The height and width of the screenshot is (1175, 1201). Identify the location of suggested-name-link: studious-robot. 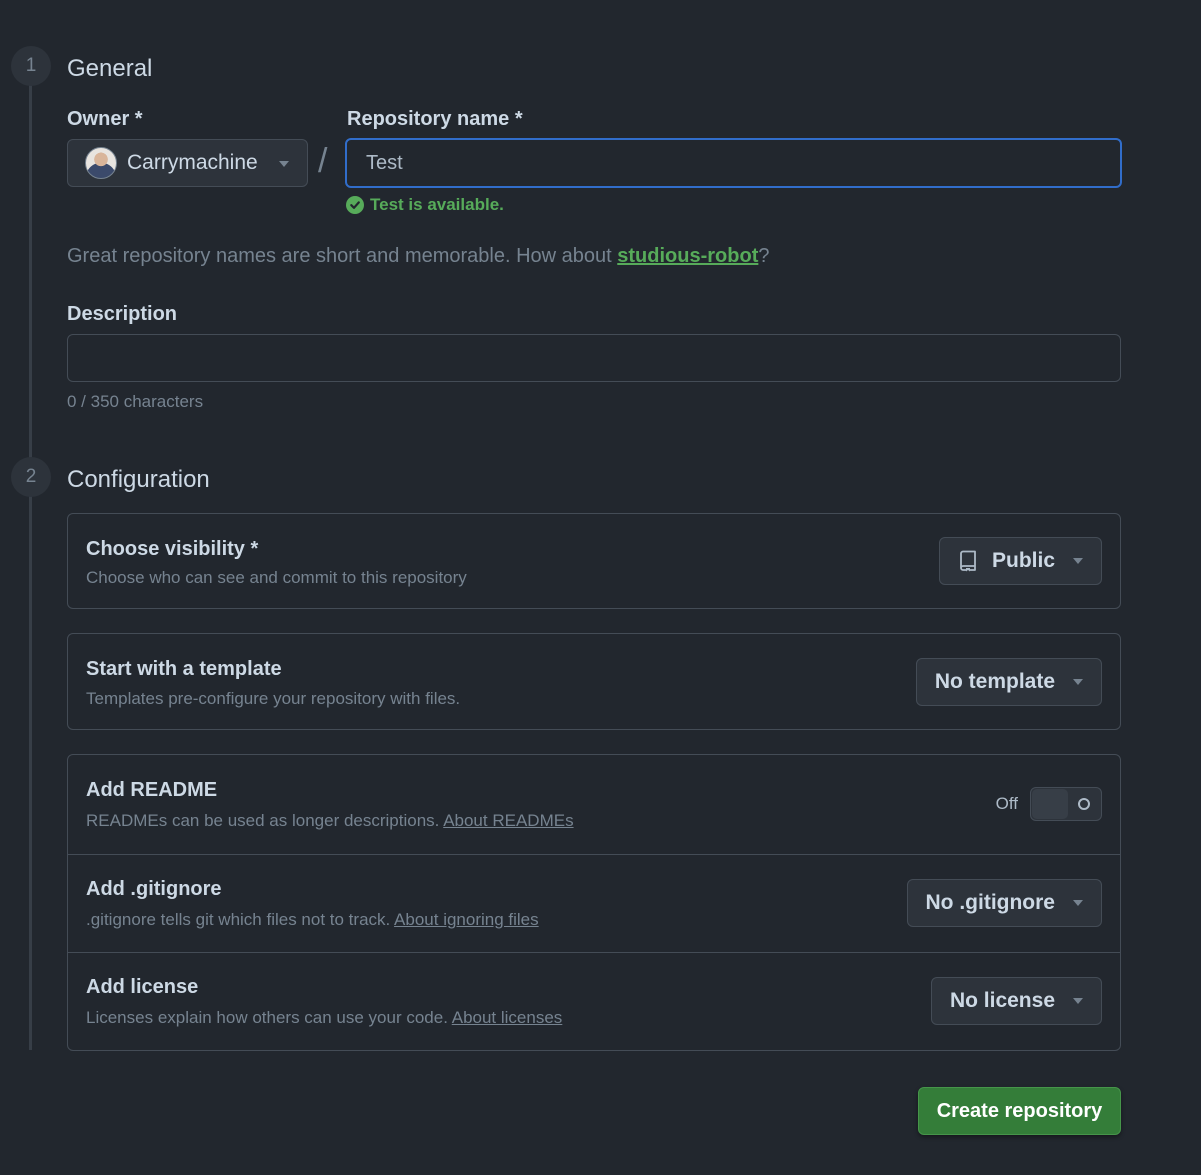
(687, 256).